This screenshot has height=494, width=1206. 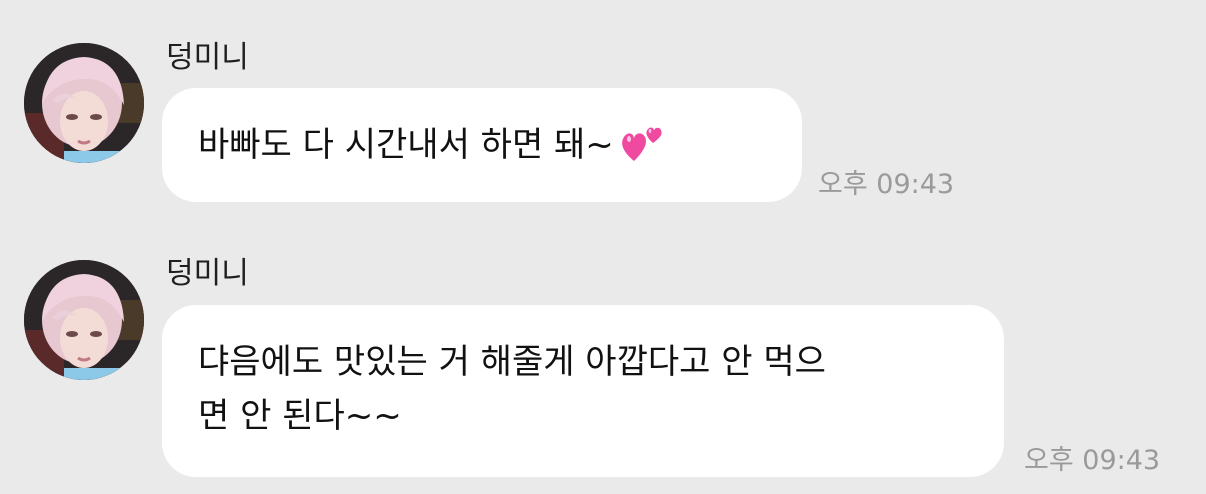 What do you see at coordinates (300, 416) in the screenshot?
I see `message-text-line: 면 안 된다~~` at bounding box center [300, 416].